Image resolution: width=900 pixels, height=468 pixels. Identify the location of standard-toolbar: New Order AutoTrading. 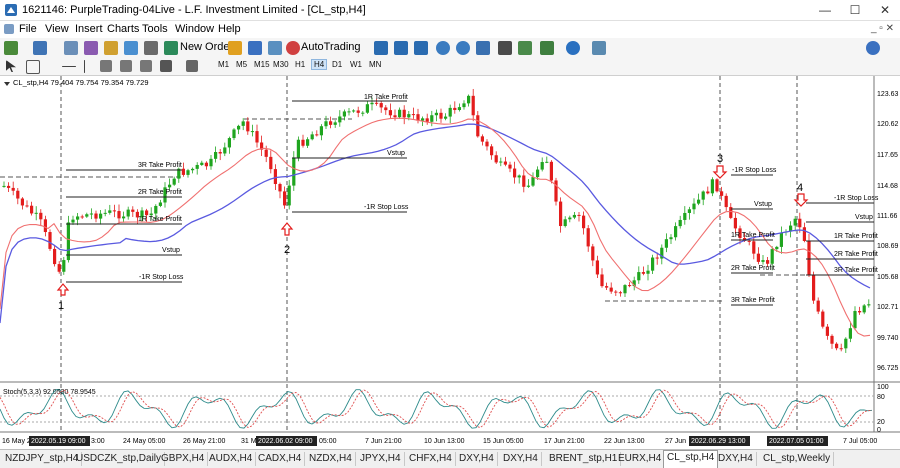
(450, 48).